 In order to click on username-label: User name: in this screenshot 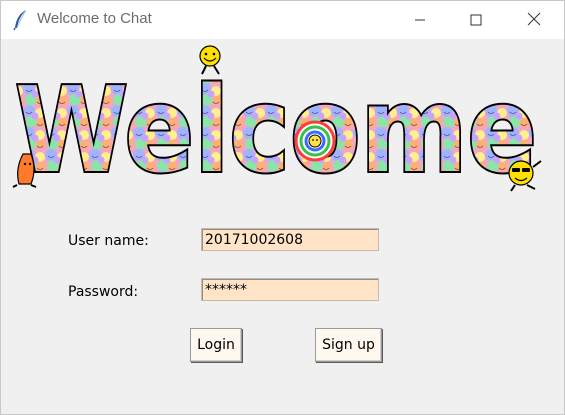, I will do `click(108, 241)`.